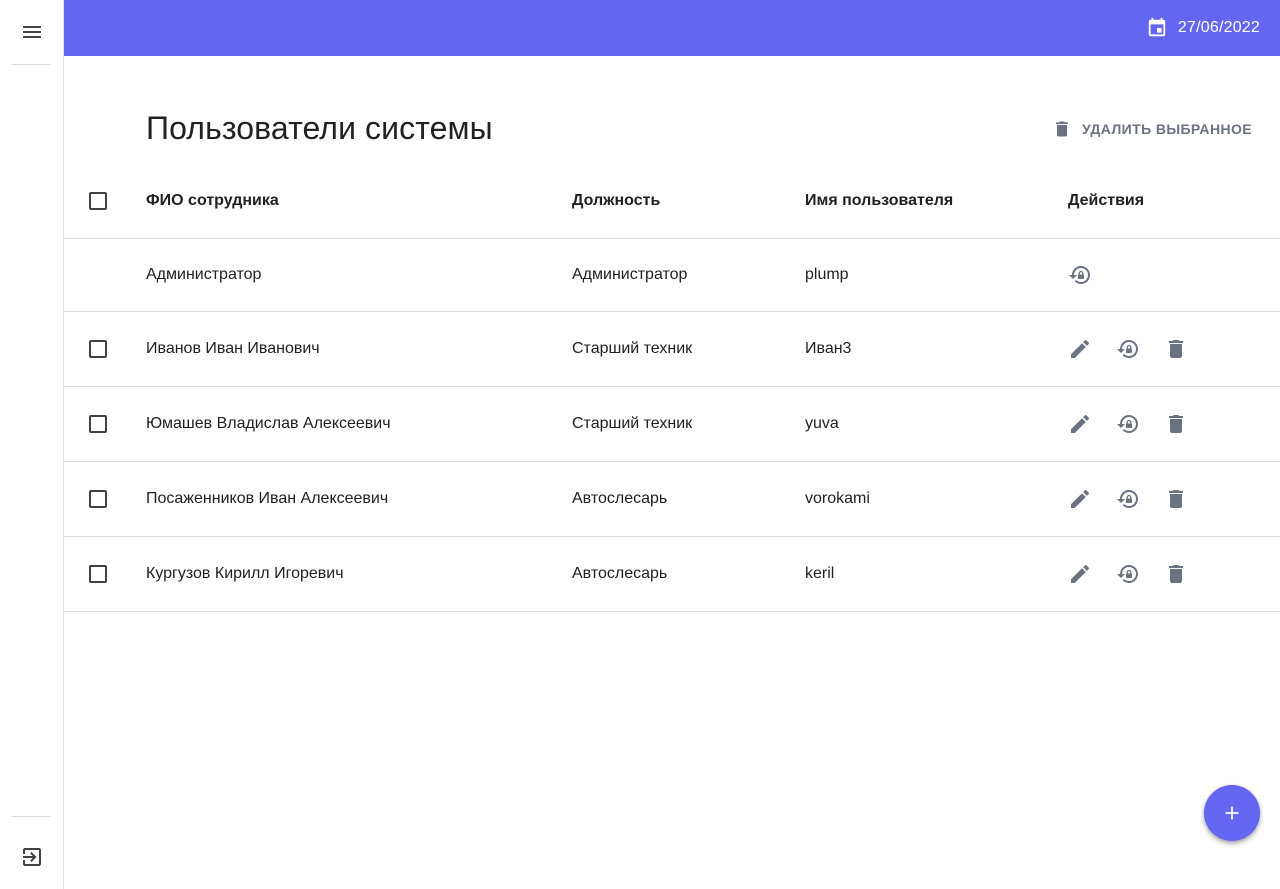 The height and width of the screenshot is (889, 1280). I want to click on delete-selected-label: УДАЛИТЬ ВЫБРАННОЕ, so click(1167, 129).